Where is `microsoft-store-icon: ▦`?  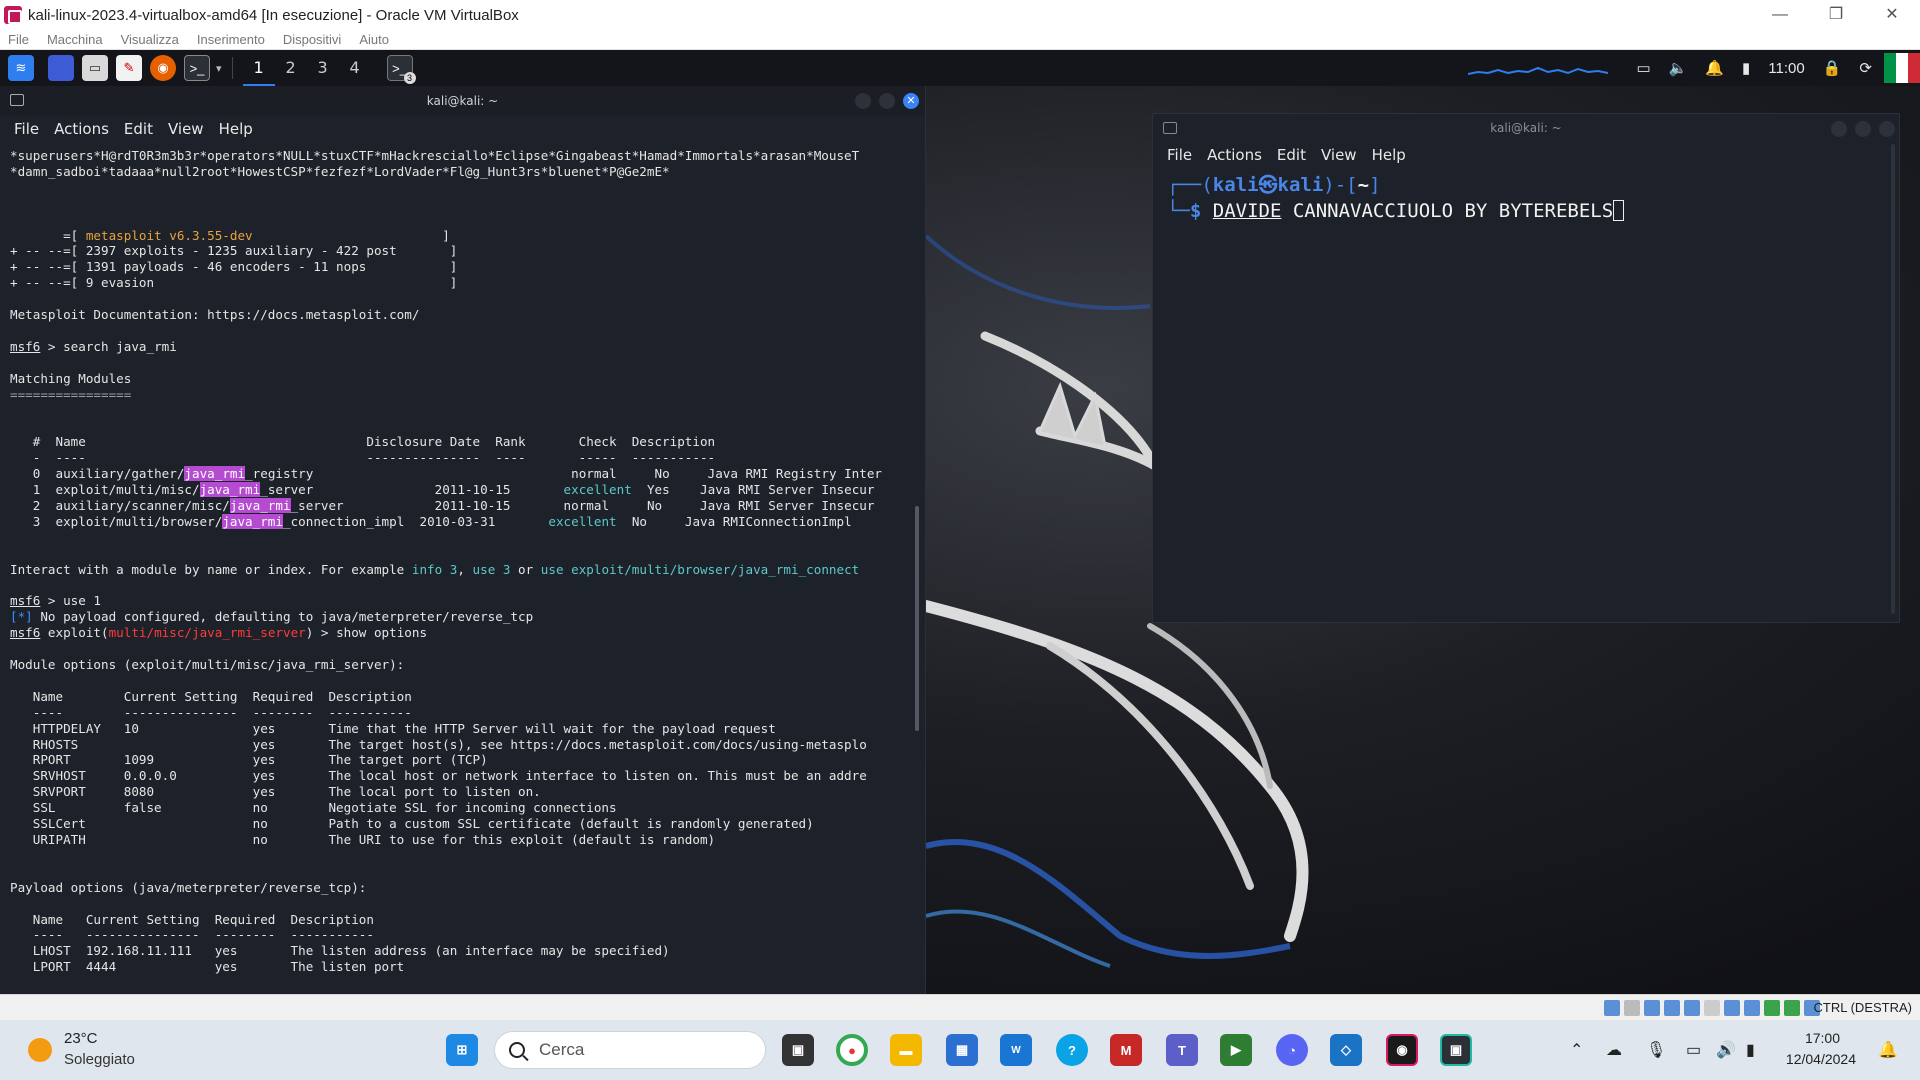 microsoft-store-icon: ▦ is located at coordinates (962, 1050).